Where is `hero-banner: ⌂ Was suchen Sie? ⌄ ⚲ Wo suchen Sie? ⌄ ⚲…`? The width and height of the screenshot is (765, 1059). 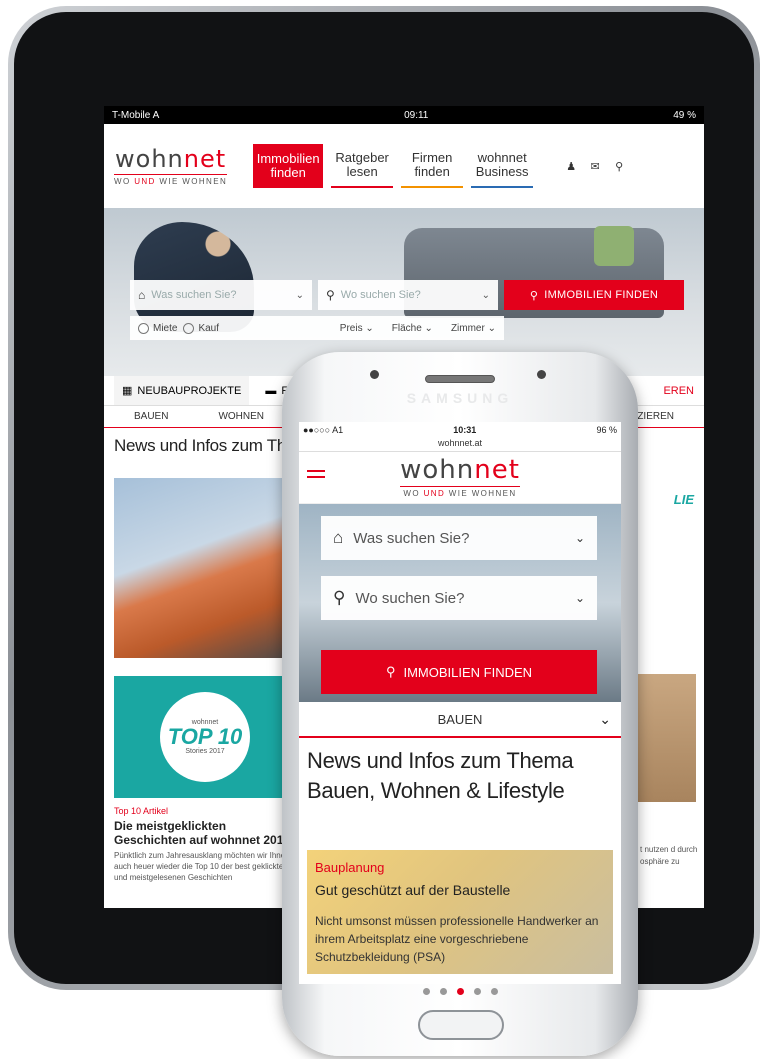 hero-banner: ⌂ Was suchen Sie? ⌄ ⚲ Wo suchen Sie? ⌄ ⚲… is located at coordinates (404, 292).